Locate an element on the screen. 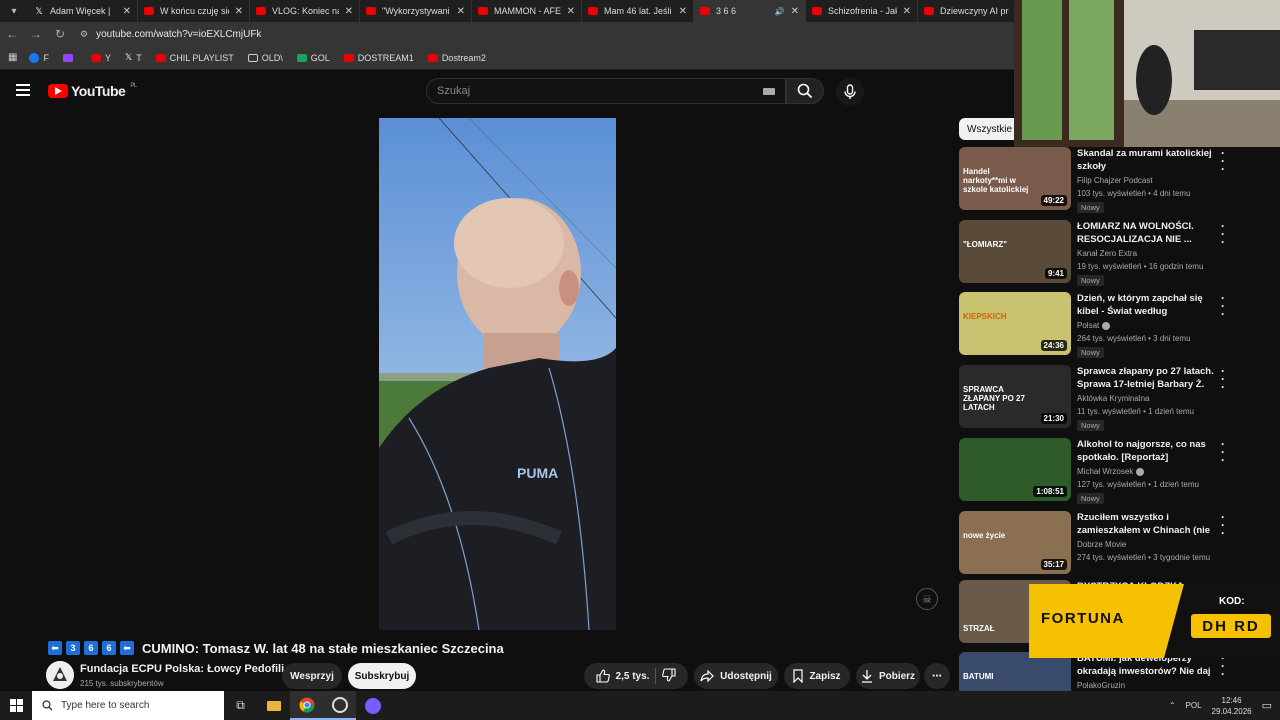 The image size is (1280, 720). app-button is located at coordinates (372, 705).